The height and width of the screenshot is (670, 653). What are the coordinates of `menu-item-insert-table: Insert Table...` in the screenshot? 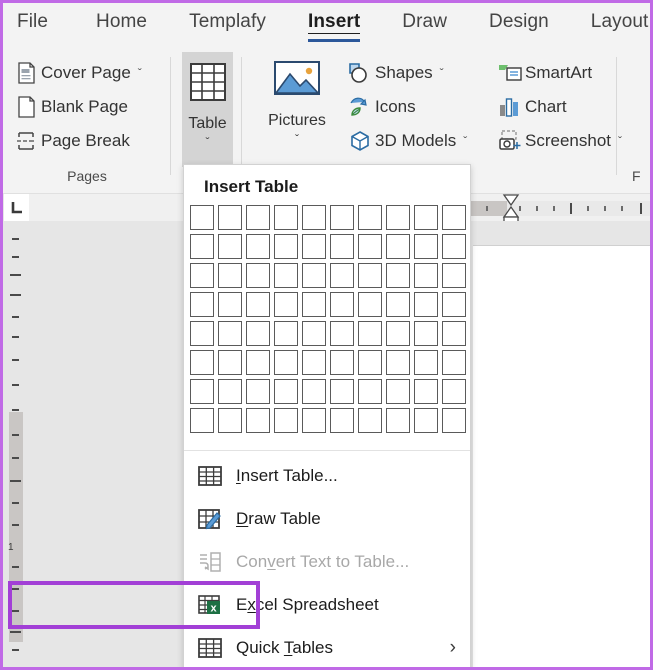 It's located at (327, 475).